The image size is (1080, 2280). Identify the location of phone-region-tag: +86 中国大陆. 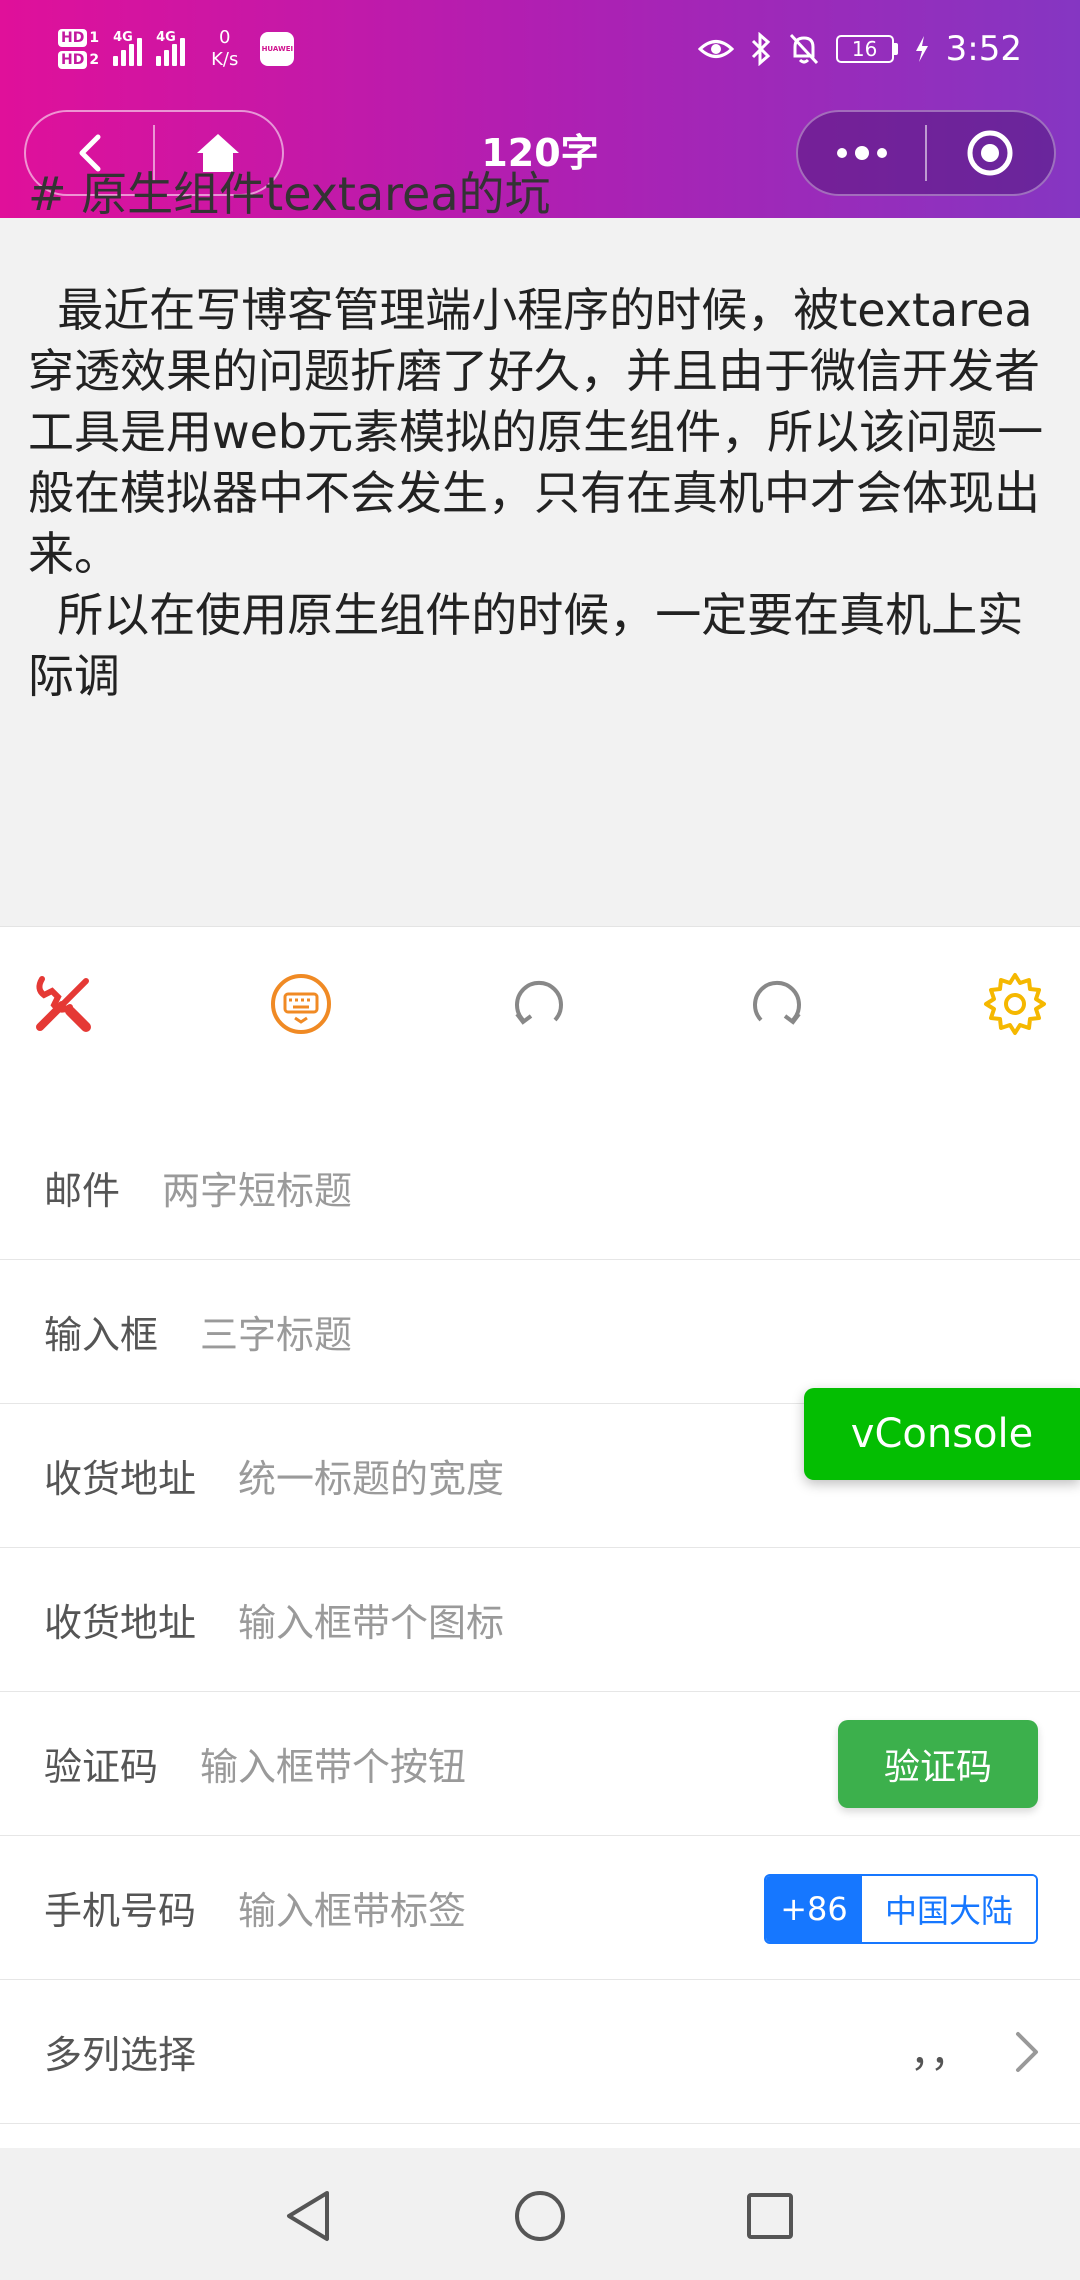
(901, 1909).